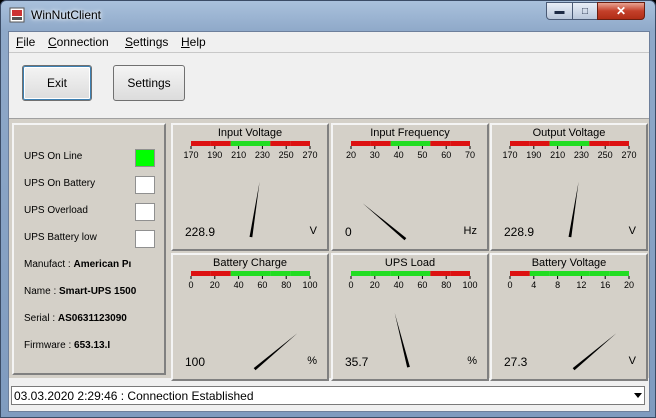 Image resolution: width=656 pixels, height=418 pixels. I want to click on menu-connection: Connection, so click(78, 42).